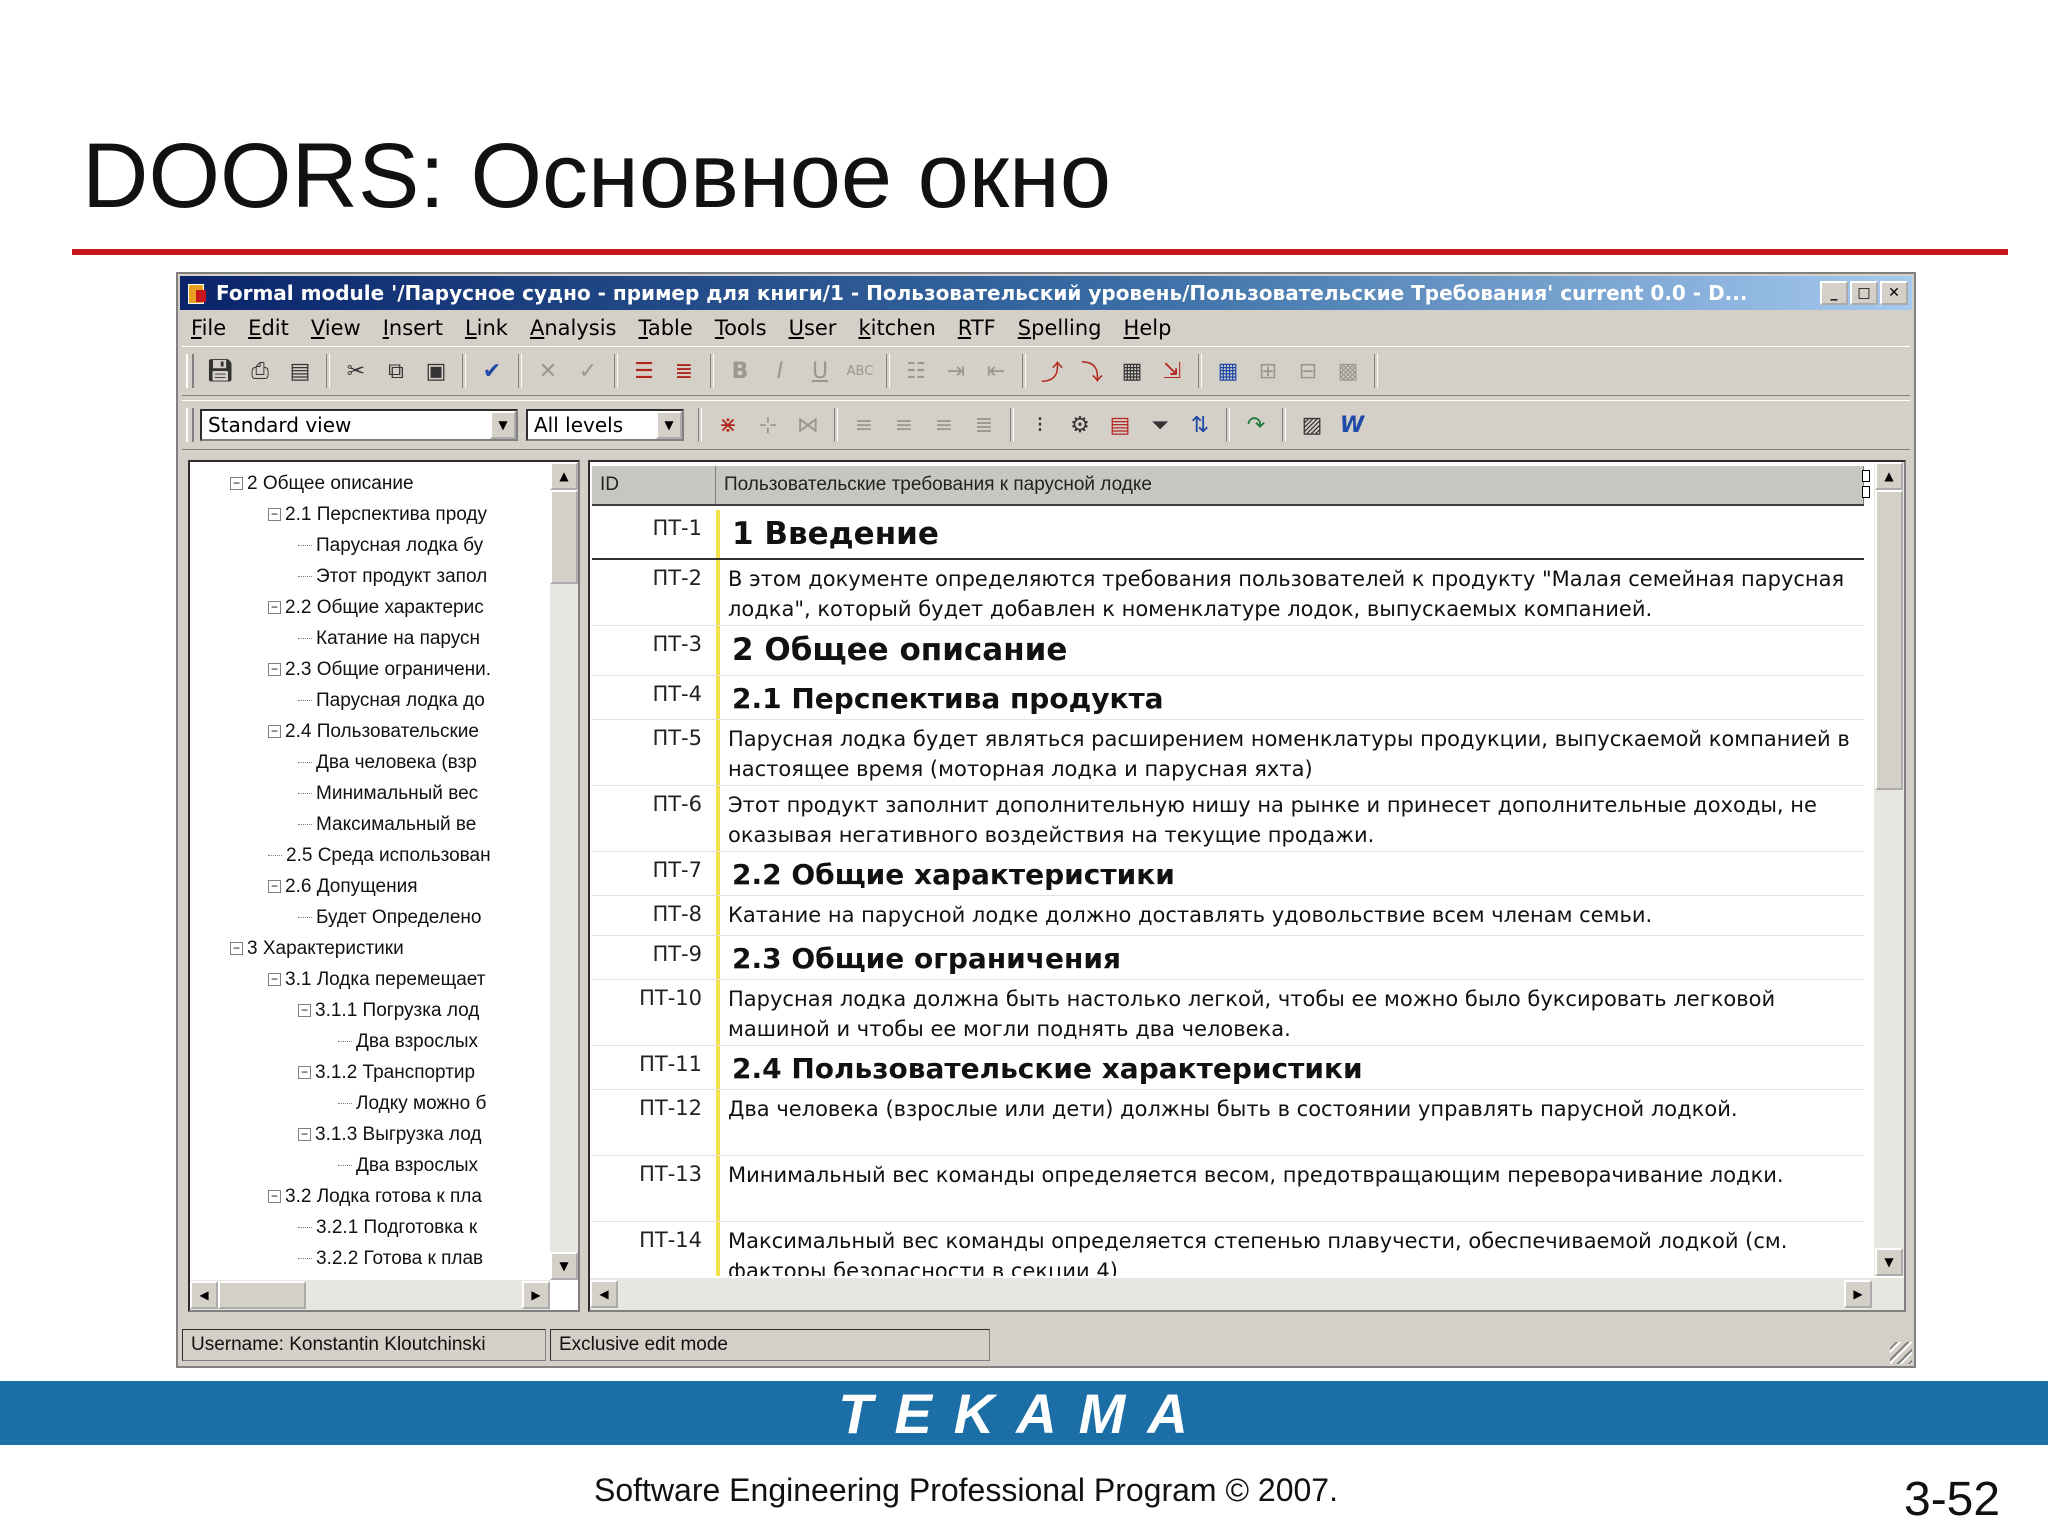 The width and height of the screenshot is (2048, 1536). I want to click on tree-item: −2.1 Перспектива проду, so click(377, 514).